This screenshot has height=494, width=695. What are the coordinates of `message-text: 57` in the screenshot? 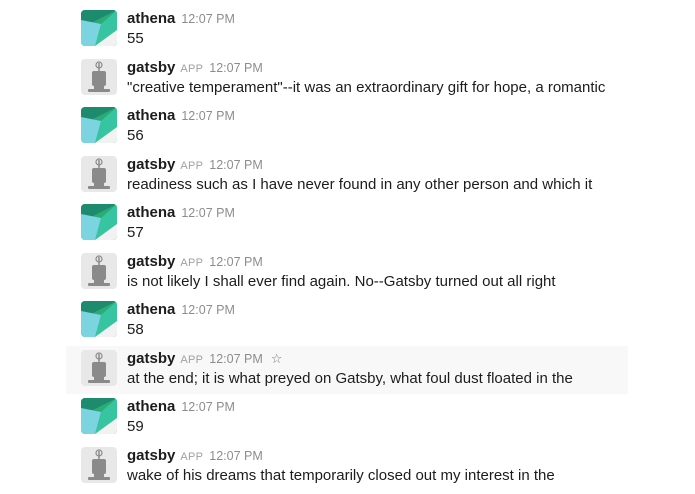 It's located at (135, 232).